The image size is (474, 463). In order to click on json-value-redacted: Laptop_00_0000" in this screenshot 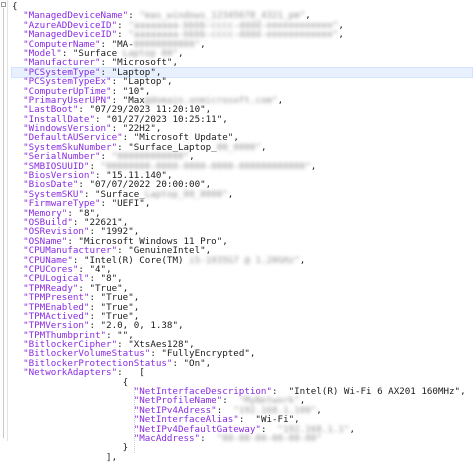, I will do `click(186, 194)`.